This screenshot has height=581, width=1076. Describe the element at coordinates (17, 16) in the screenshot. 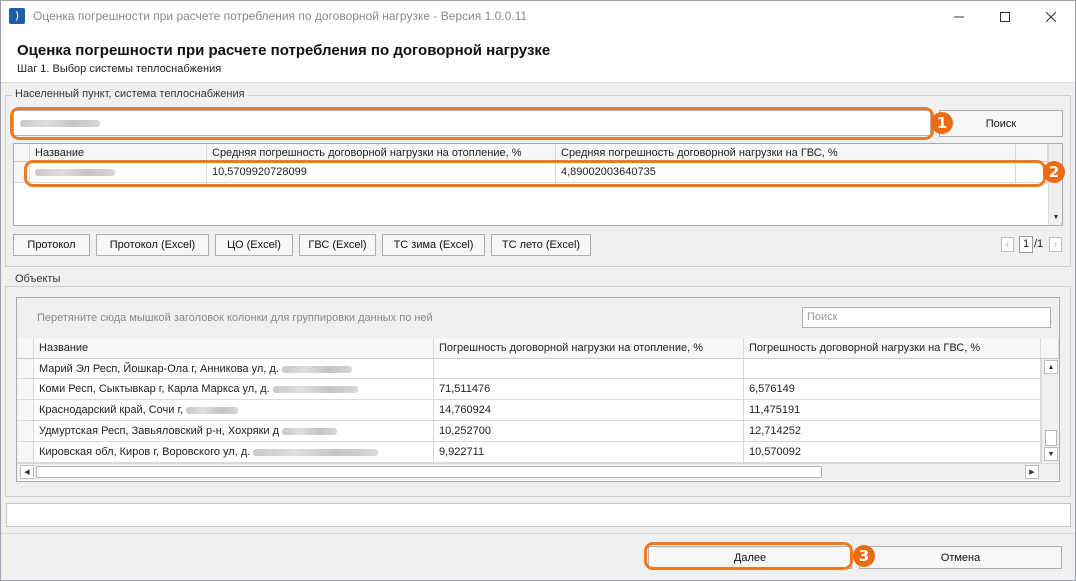

I see `app-logo-icon: )` at that location.